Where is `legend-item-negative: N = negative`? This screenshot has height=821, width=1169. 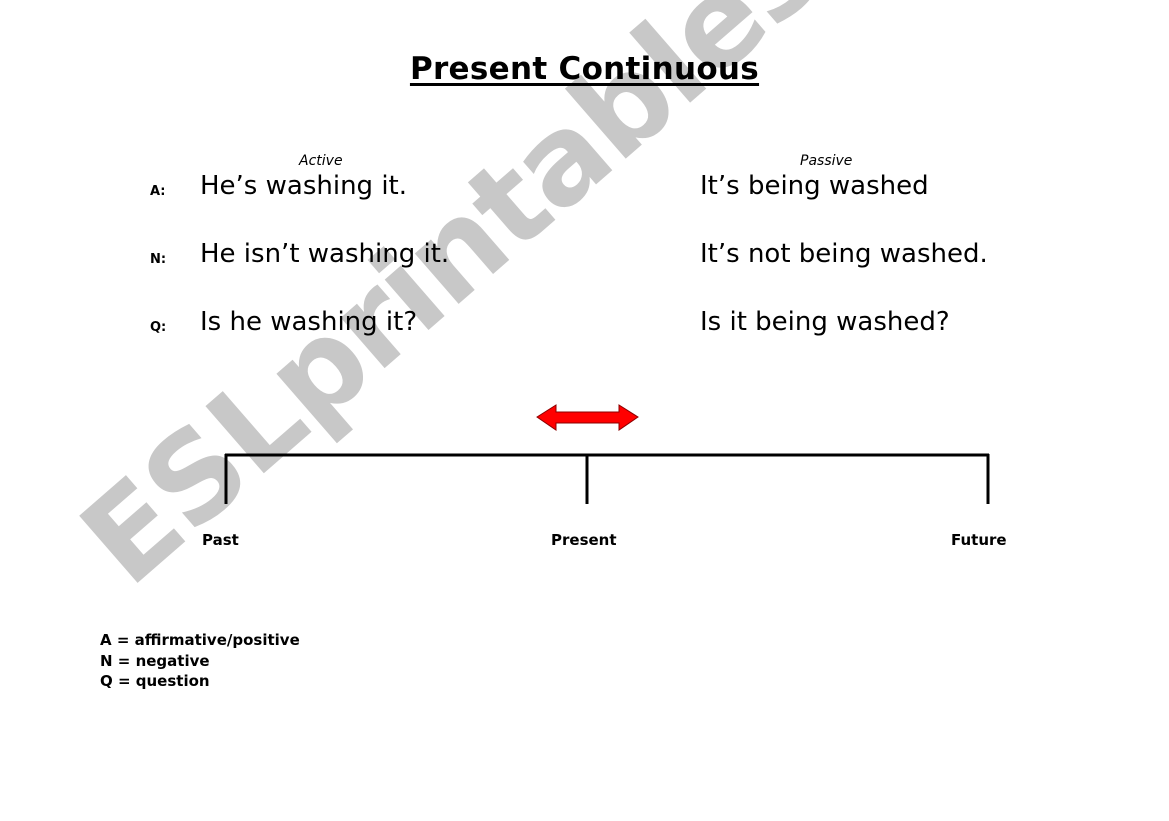 legend-item-negative: N = negative is located at coordinates (155, 660).